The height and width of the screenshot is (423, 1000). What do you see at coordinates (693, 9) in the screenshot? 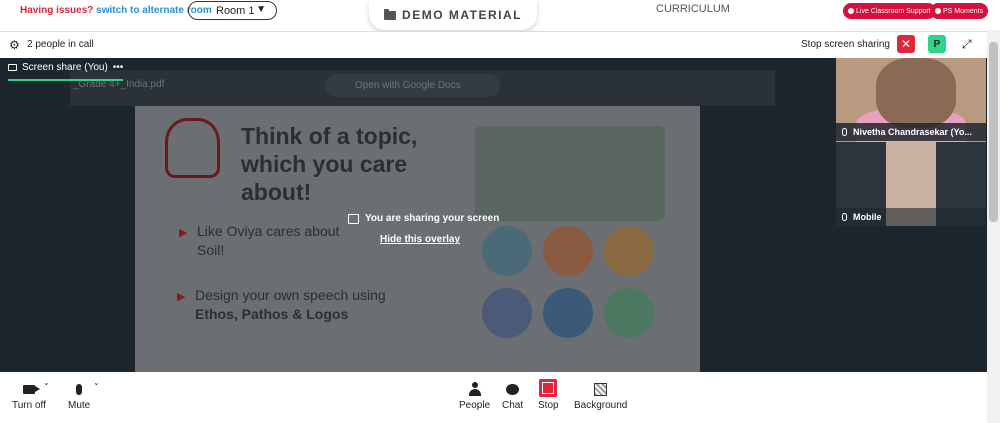
I see `curriculum-link: CURRICULUM` at bounding box center [693, 9].